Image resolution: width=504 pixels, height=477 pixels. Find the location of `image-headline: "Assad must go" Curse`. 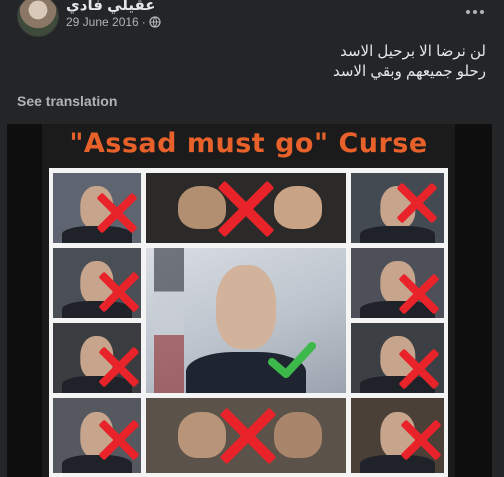

image-headline: "Assad must go" Curse is located at coordinates (248, 143).